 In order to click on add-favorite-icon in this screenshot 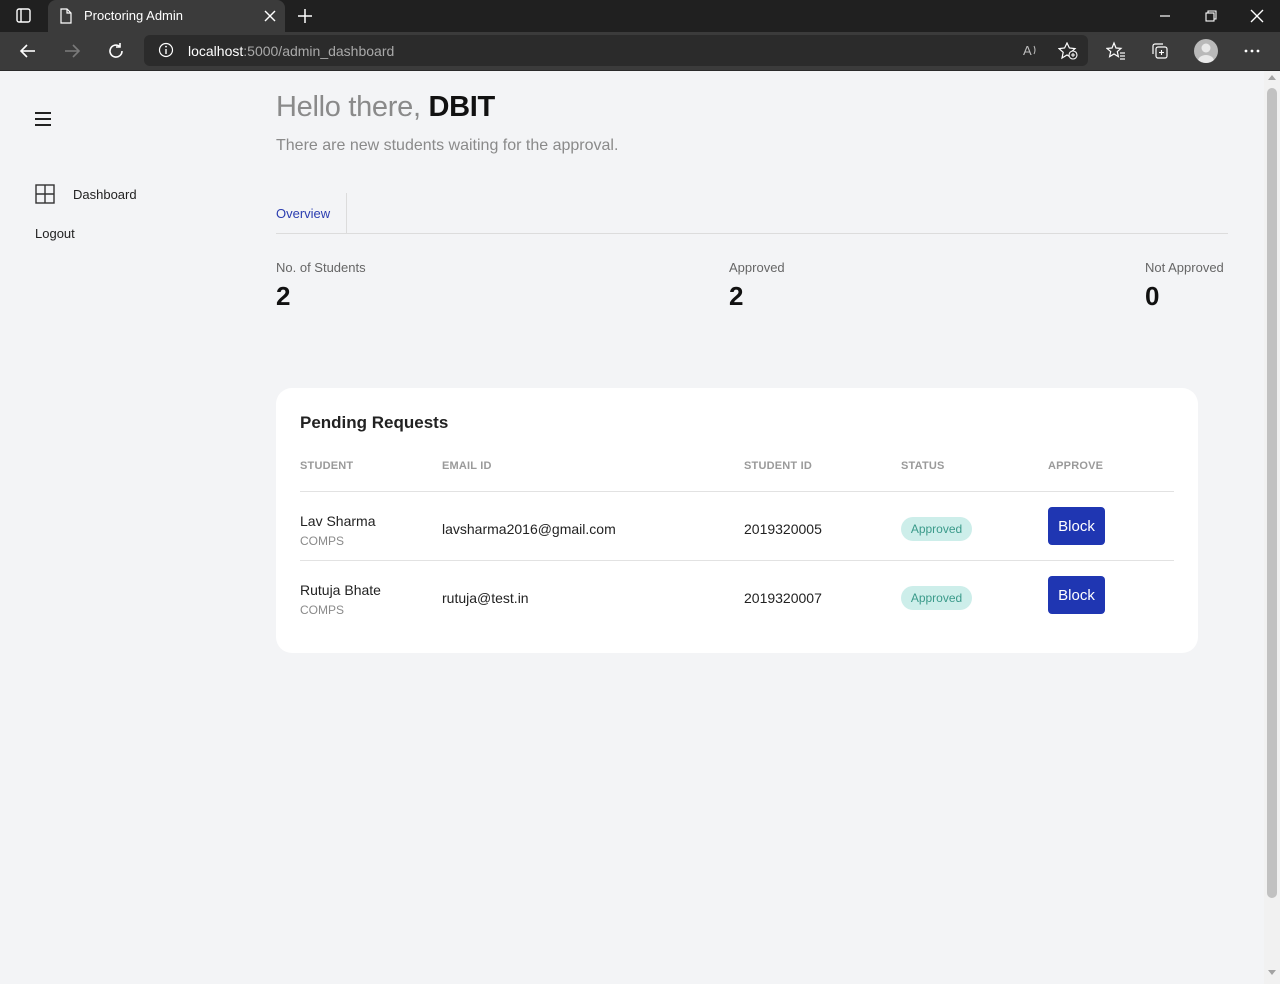, I will do `click(1068, 51)`.